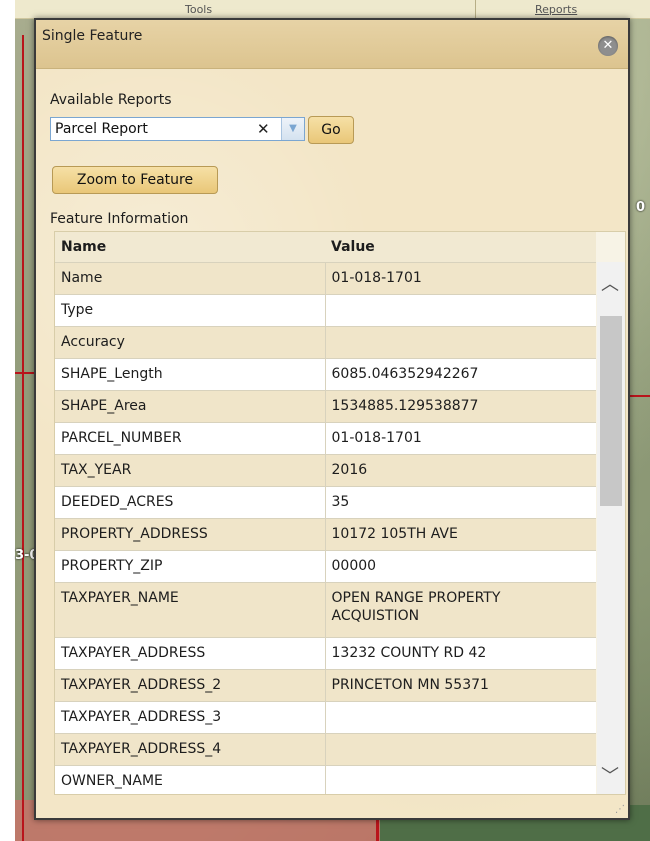 The width and height of the screenshot is (650, 841). What do you see at coordinates (135, 180) in the screenshot?
I see `zoom-to-feature-button: Zoom to Feature` at bounding box center [135, 180].